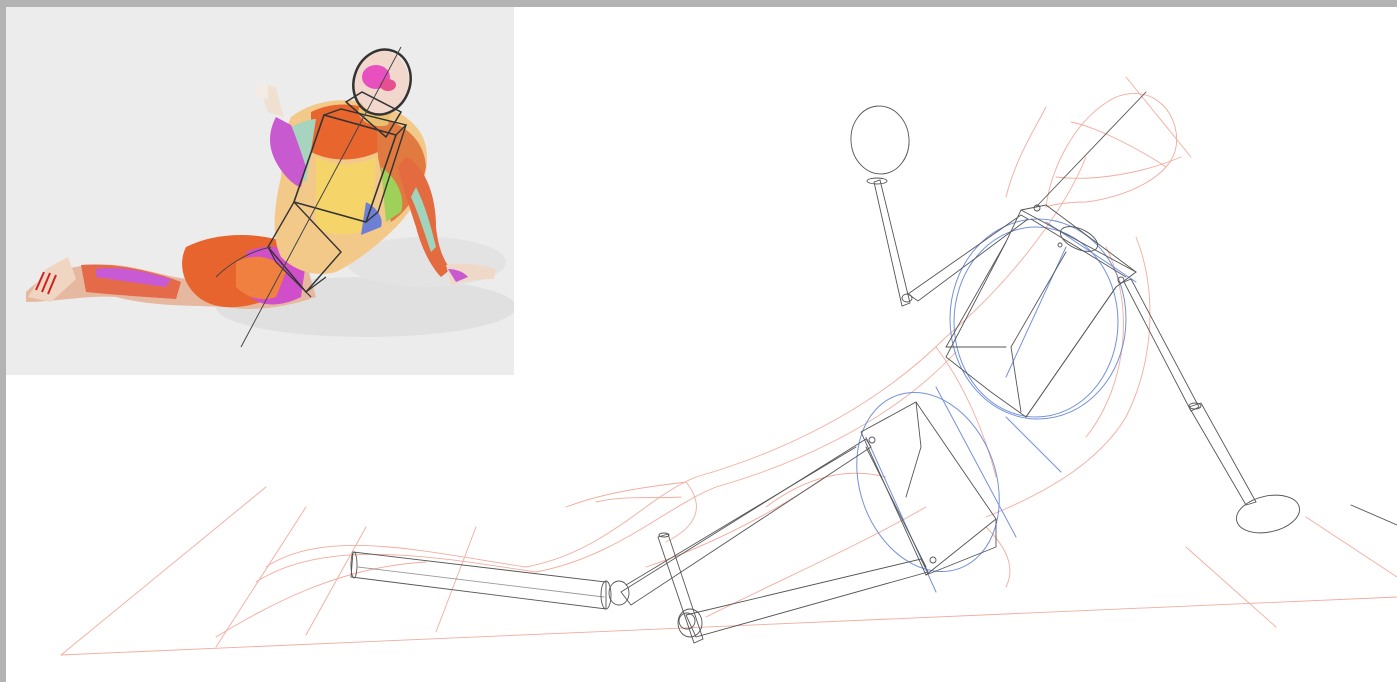  Describe the element at coordinates (996, 405) in the screenshot. I see `volume-lines` at that location.